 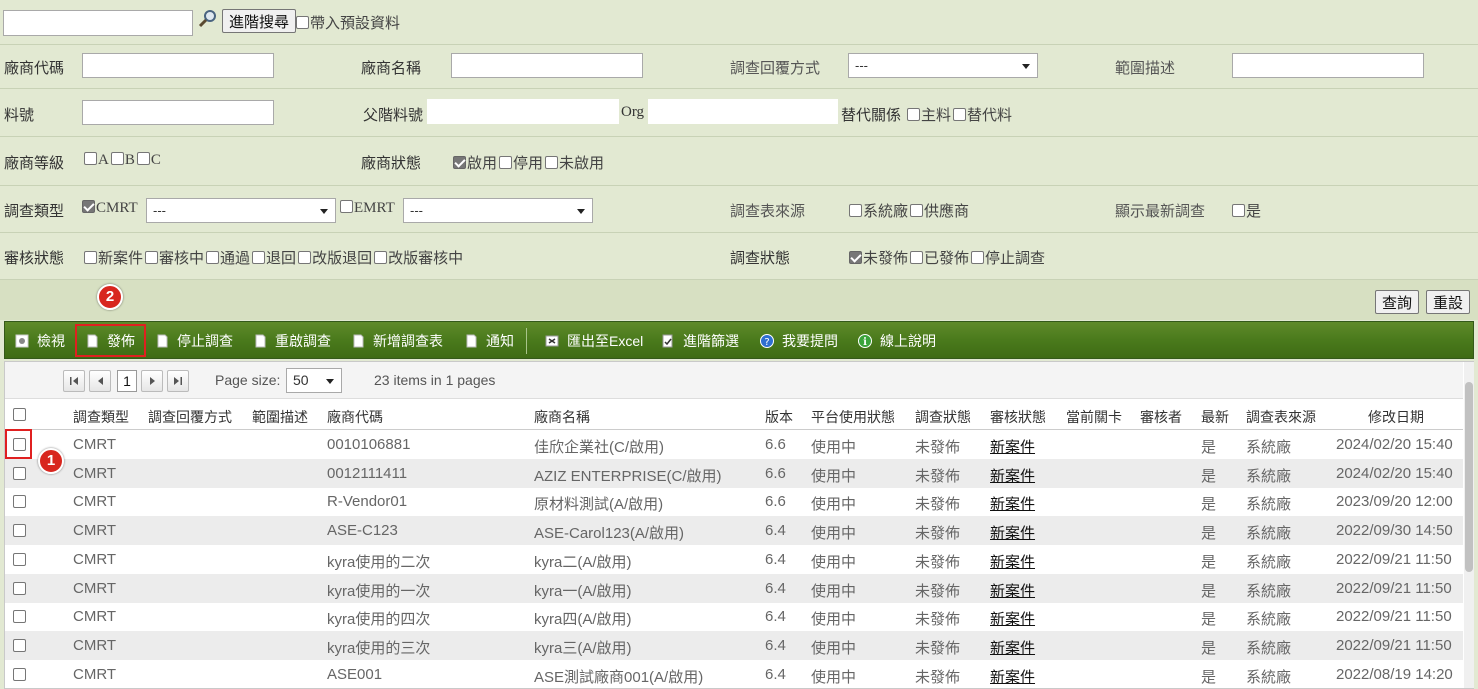 What do you see at coordinates (594, 341) in the screenshot?
I see `toolbar-export-excel: 匯出至Excel` at bounding box center [594, 341].